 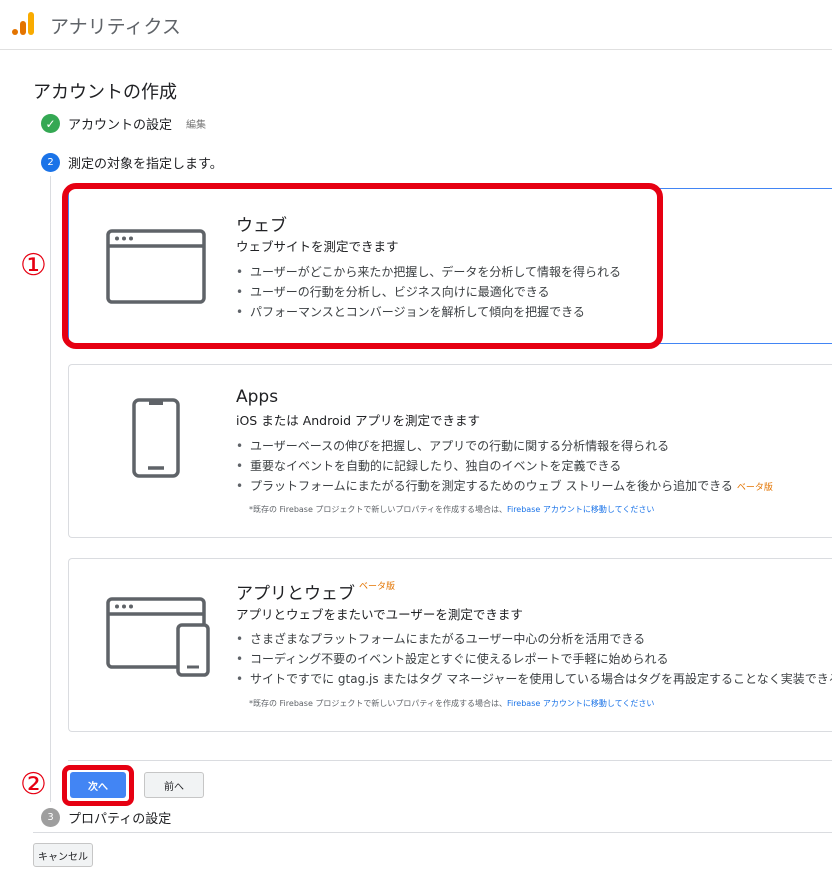 I want to click on feature-item: ユーザーがどこから来たか把握し、データを分析して情報を得られる, so click(x=428, y=272).